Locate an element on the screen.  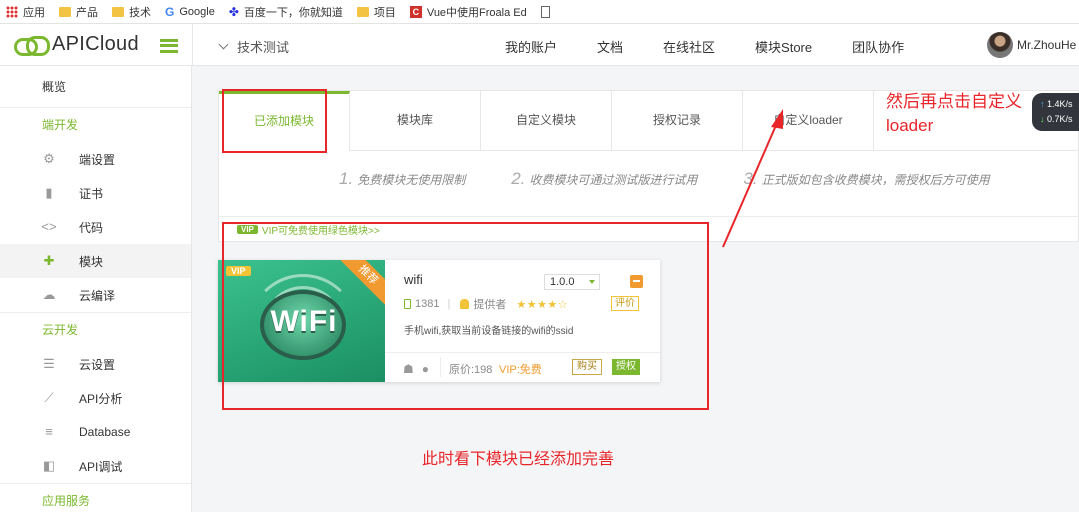
header-divider is located at coordinates (192, 45).